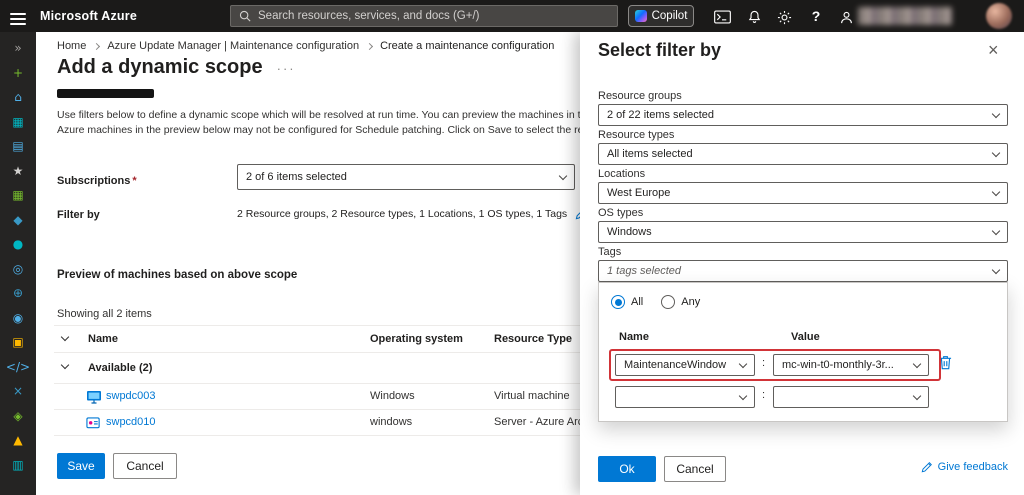  Describe the element at coordinates (131, 422) in the screenshot. I see `machine-link: swpcd010` at that location.